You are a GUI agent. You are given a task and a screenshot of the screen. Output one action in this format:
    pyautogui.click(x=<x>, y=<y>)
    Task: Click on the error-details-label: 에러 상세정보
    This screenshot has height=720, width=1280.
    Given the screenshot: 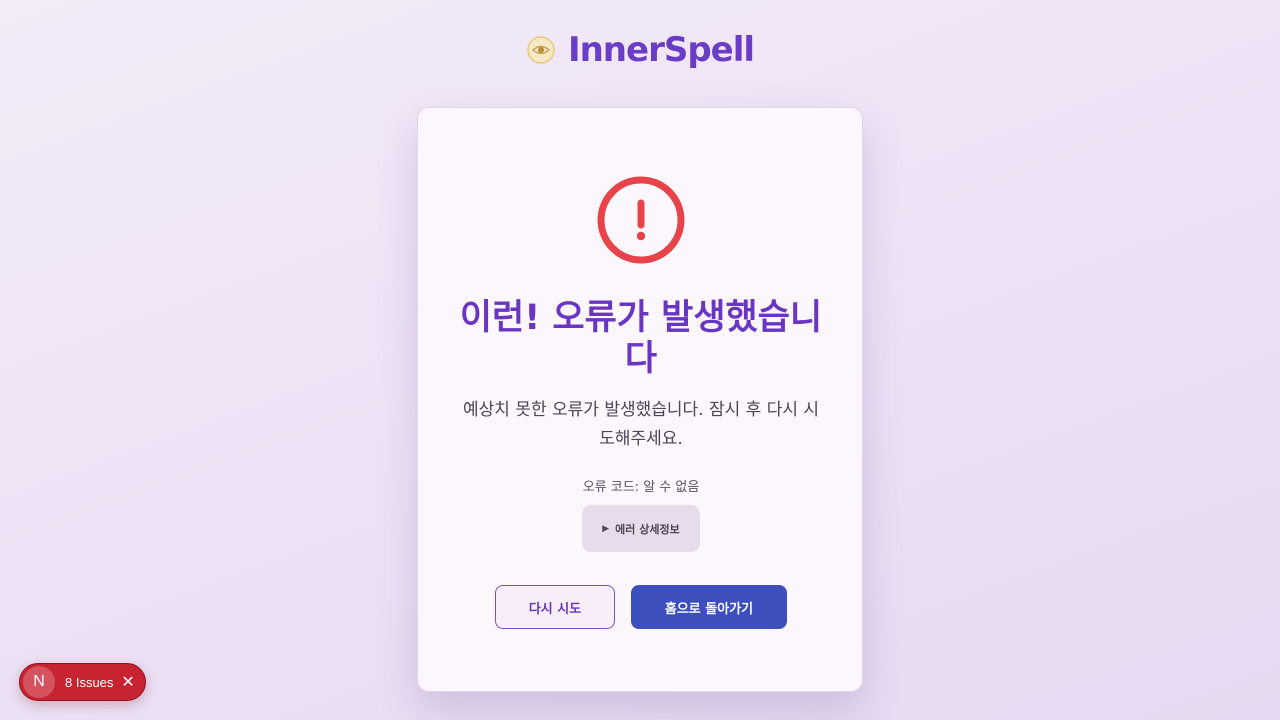 What is the action you would take?
    pyautogui.click(x=647, y=529)
    